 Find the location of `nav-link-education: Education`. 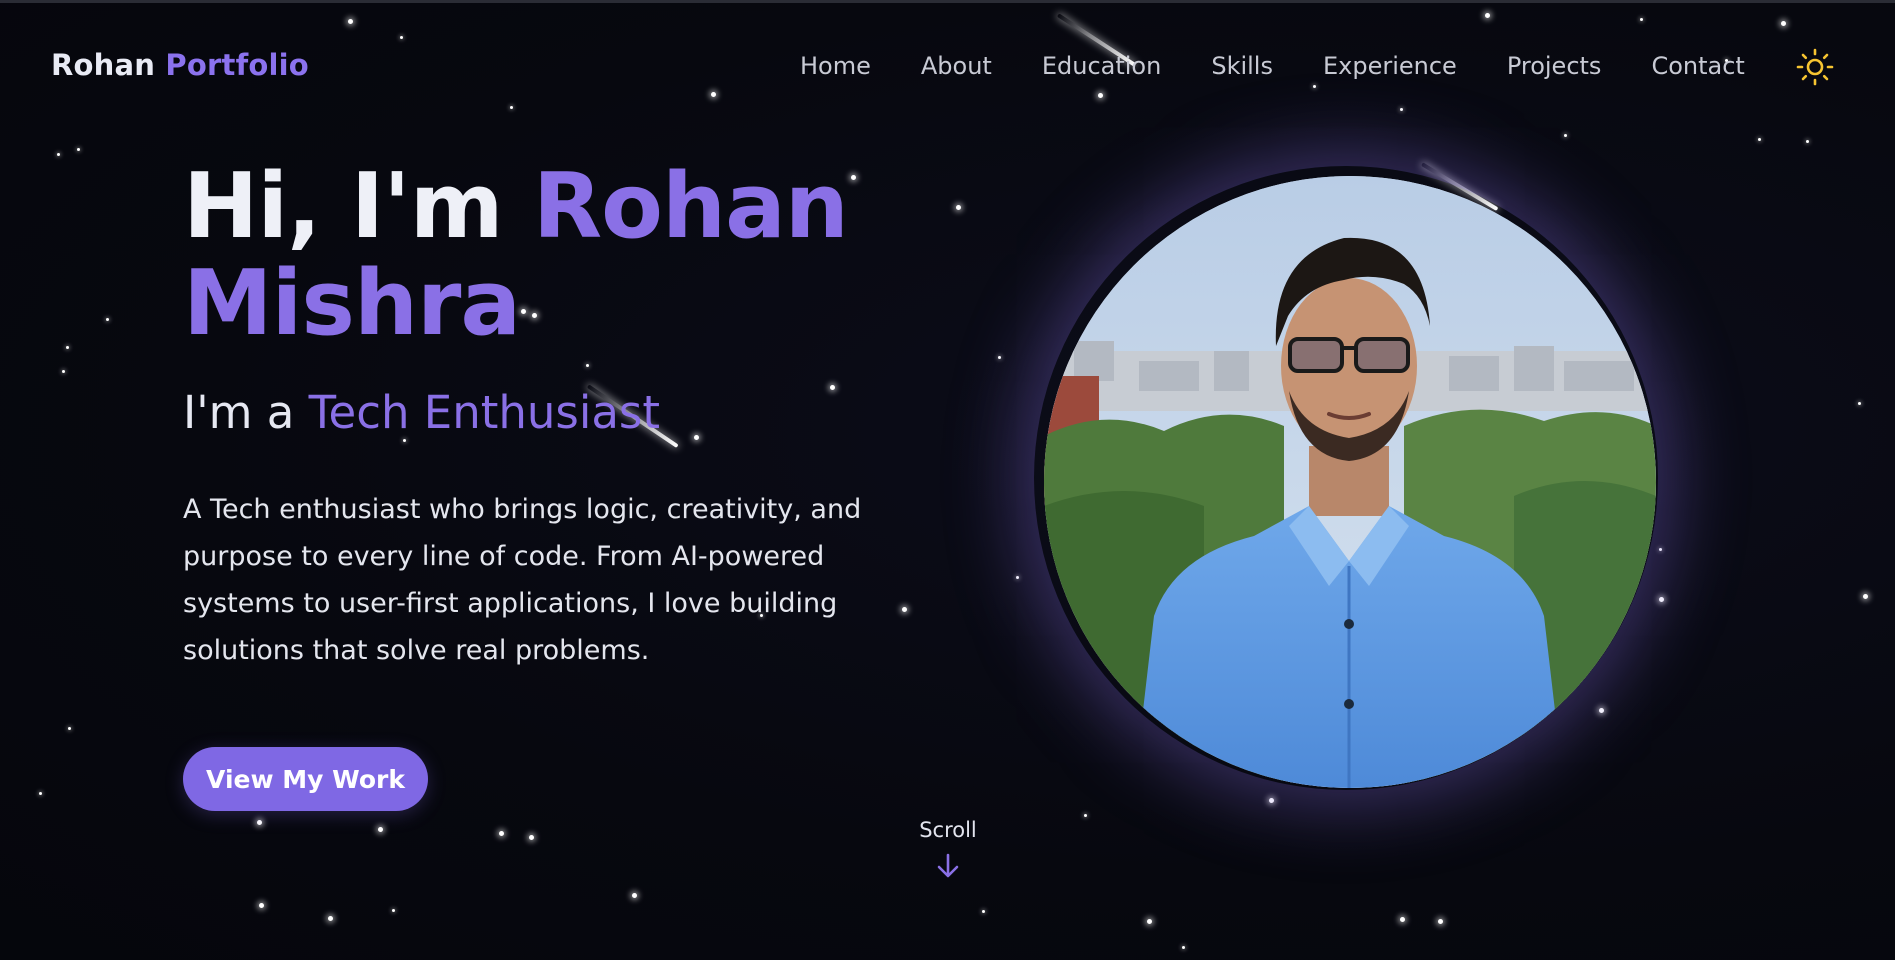

nav-link-education: Education is located at coordinates (1101, 66).